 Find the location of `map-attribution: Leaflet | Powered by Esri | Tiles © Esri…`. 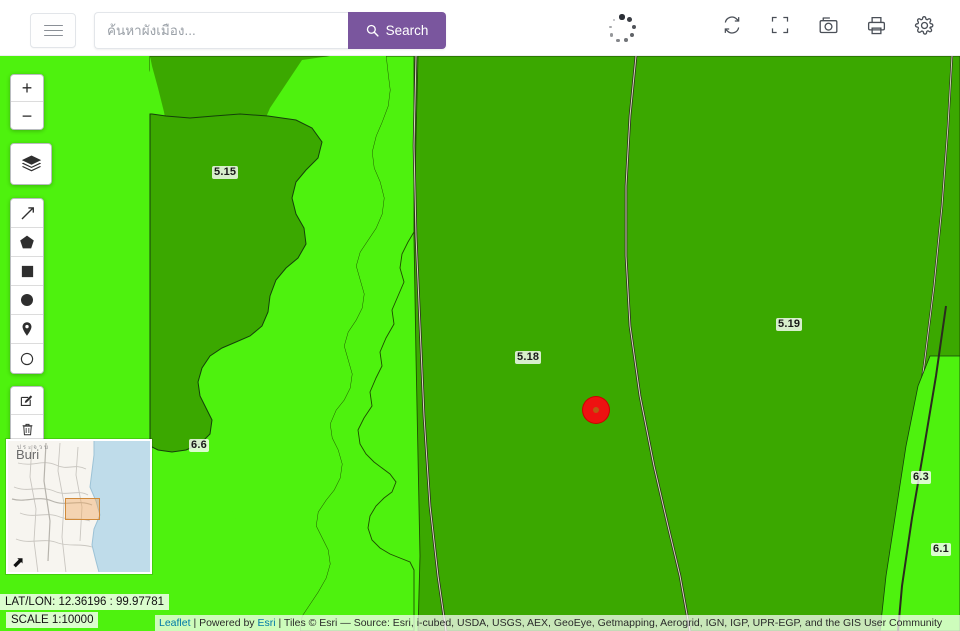

map-attribution: Leaflet | Powered by Esri | Tiles © Esri… is located at coordinates (557, 623).